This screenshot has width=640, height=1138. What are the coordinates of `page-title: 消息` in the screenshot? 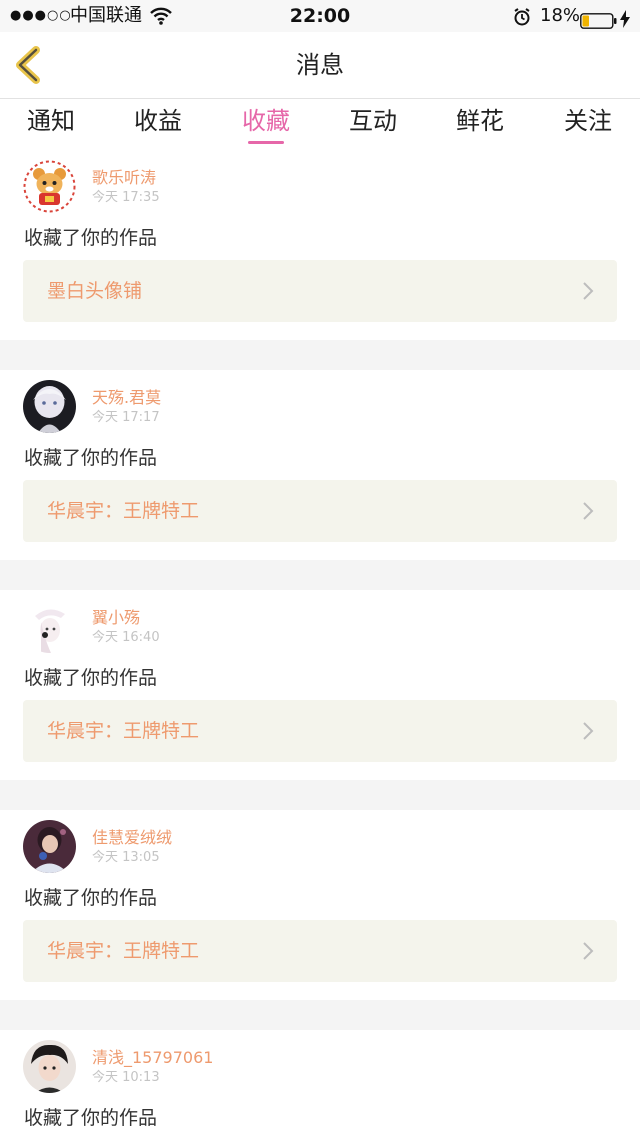 It's located at (320, 65).